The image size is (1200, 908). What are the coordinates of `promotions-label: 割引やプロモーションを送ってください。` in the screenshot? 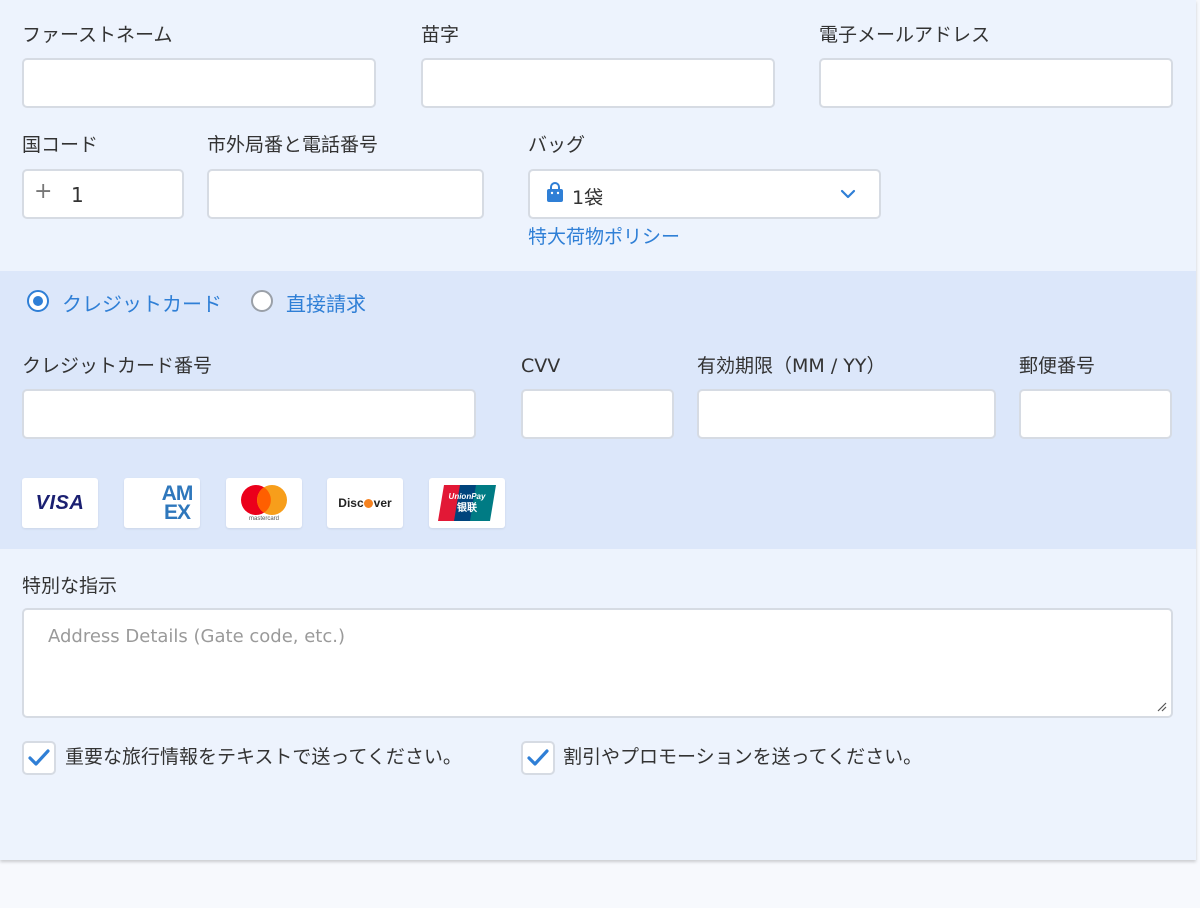 It's located at (742, 757).